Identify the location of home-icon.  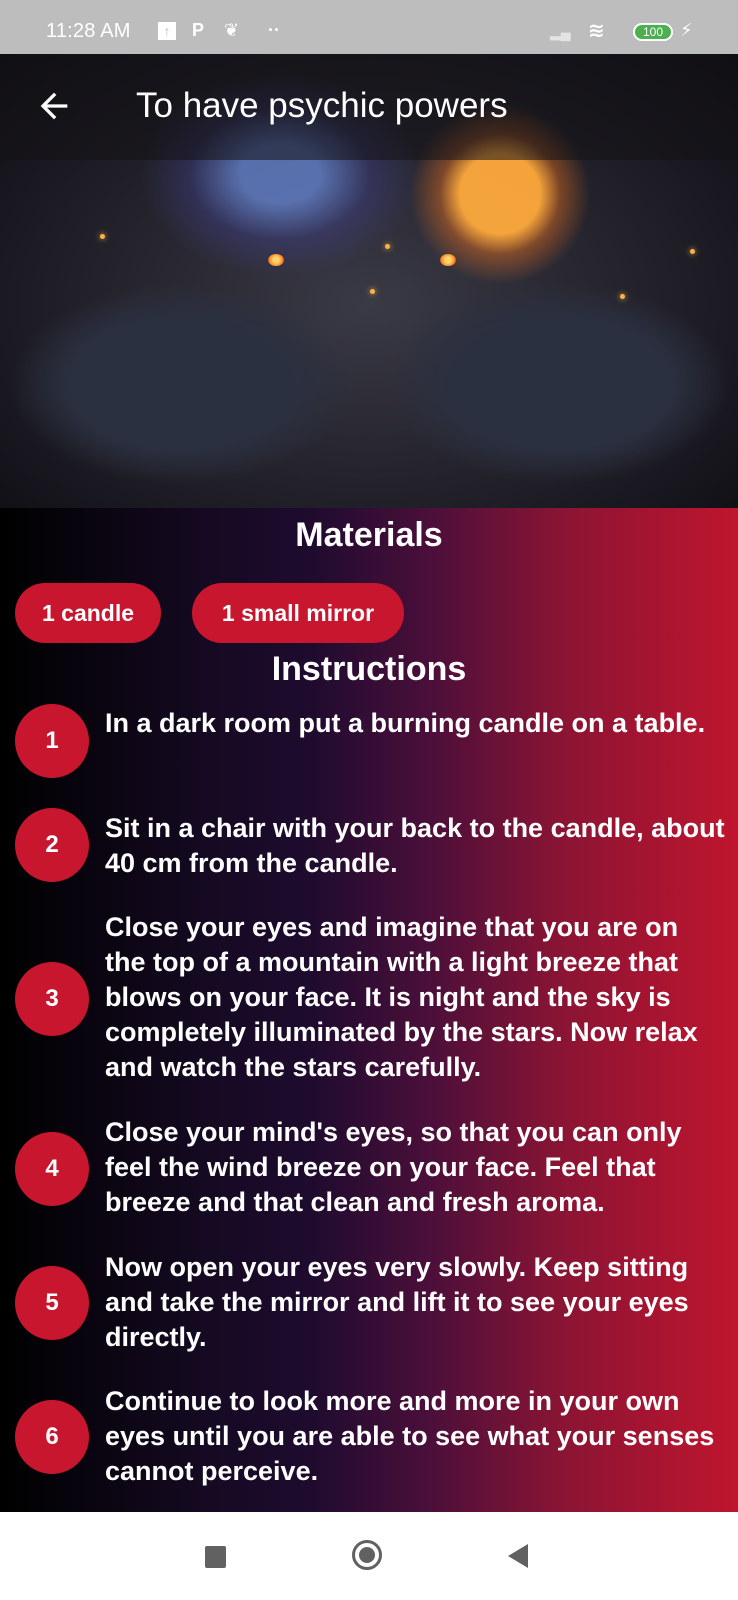
(367, 1555).